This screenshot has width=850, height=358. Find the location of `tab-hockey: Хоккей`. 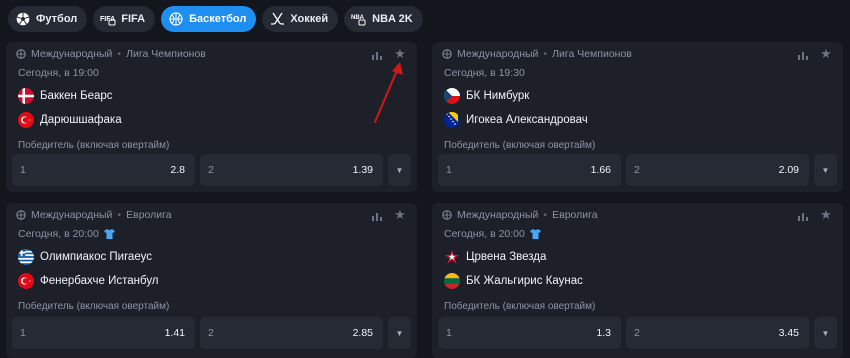

tab-hockey: Хоккей is located at coordinates (300, 19).